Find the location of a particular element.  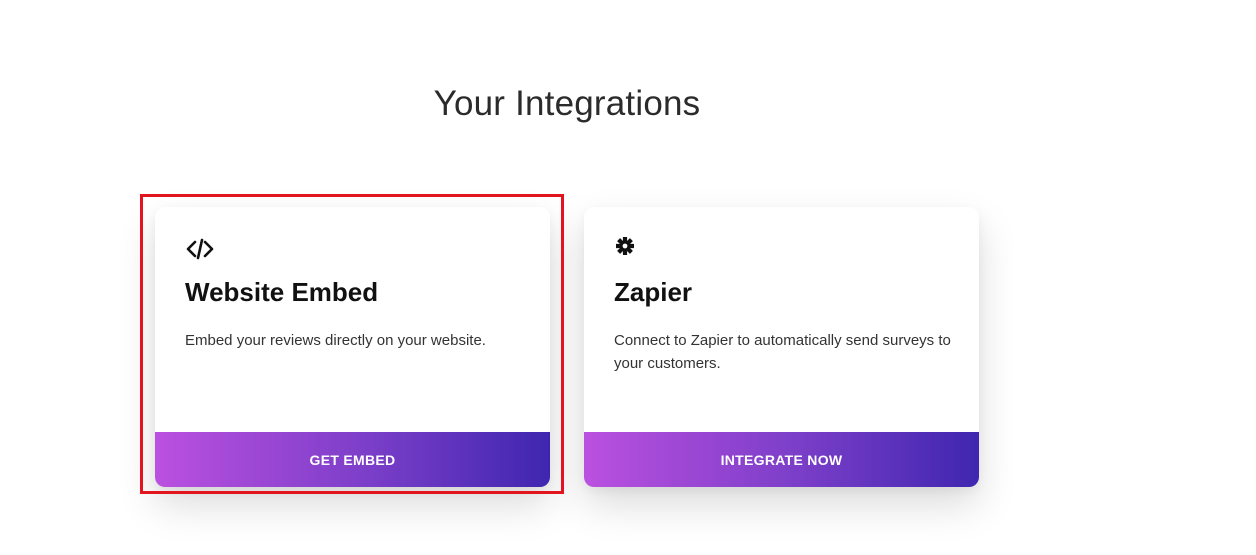

get-embed-button: GET EMBED is located at coordinates (352, 459).